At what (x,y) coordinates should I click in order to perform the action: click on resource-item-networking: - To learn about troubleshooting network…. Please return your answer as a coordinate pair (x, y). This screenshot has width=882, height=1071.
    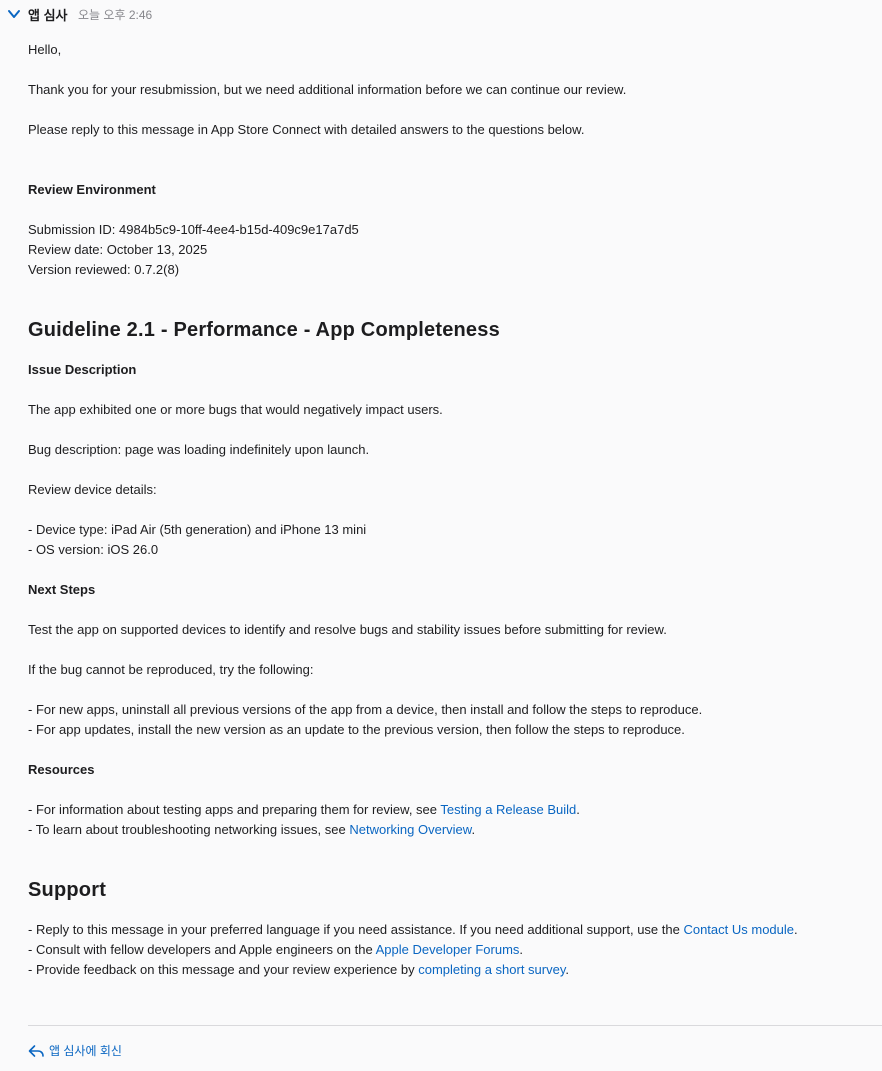
    Looking at the image, I should click on (251, 830).